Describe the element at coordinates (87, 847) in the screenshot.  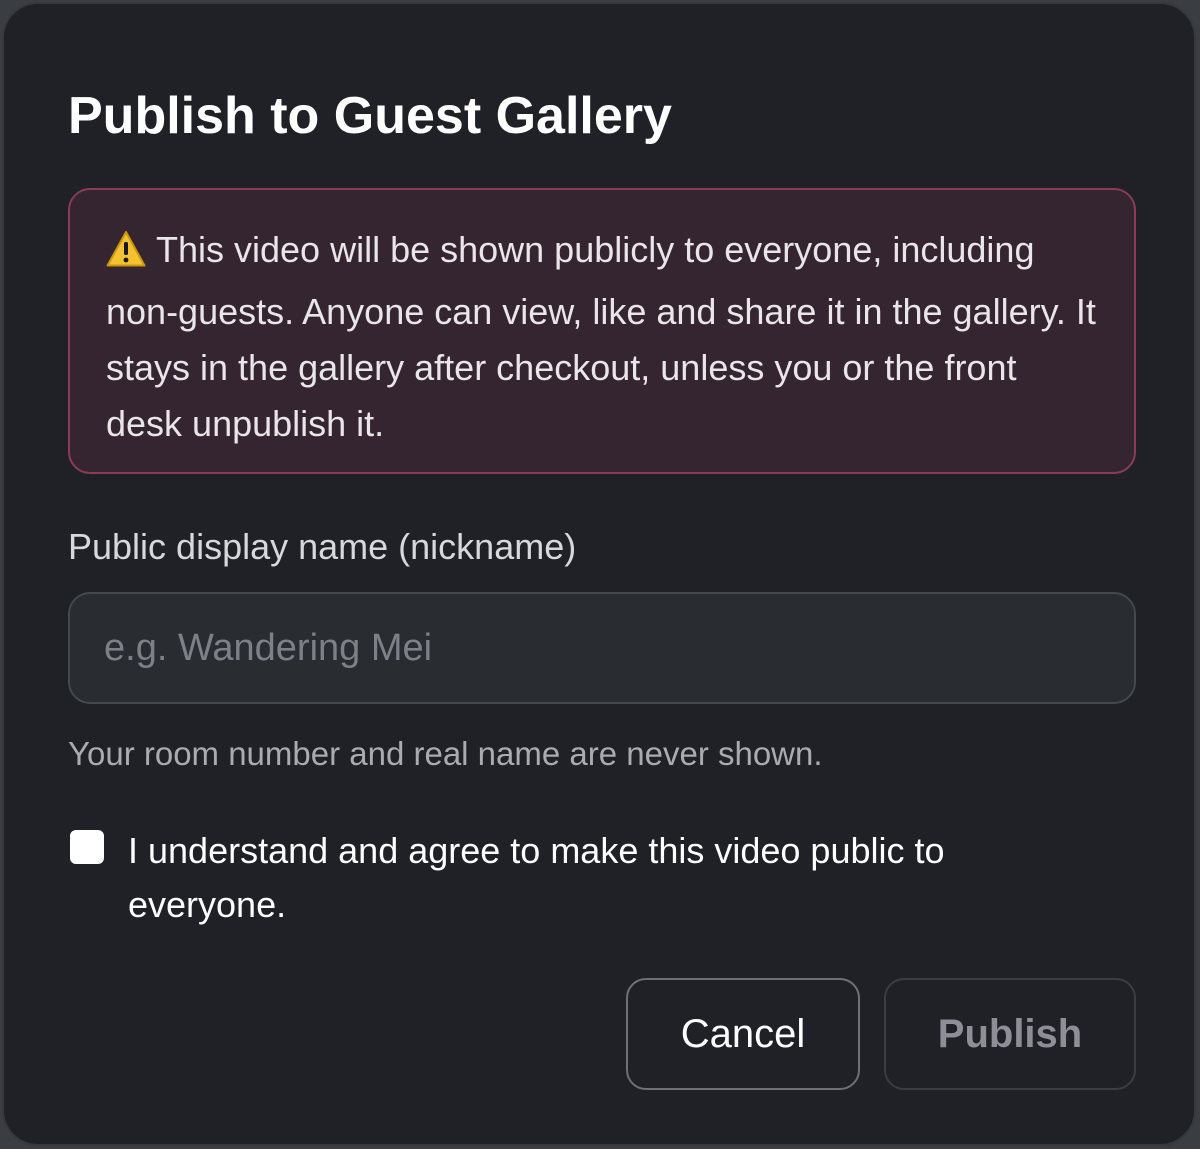
I see `consent-checkbox` at that location.